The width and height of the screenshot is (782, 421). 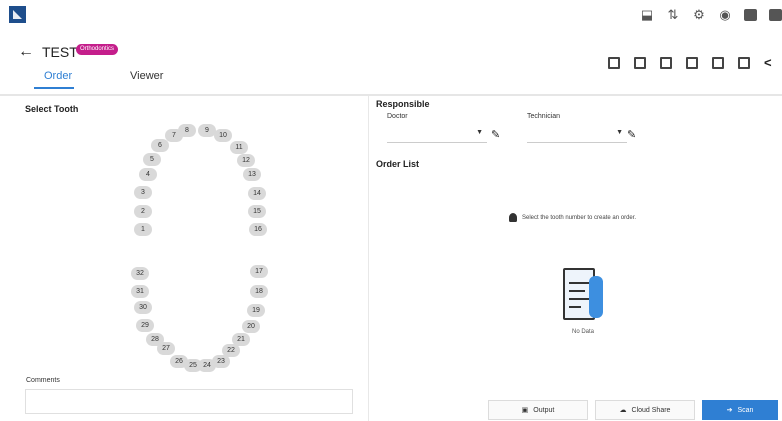 I want to click on account-icon: ◉, so click(x=725, y=15).